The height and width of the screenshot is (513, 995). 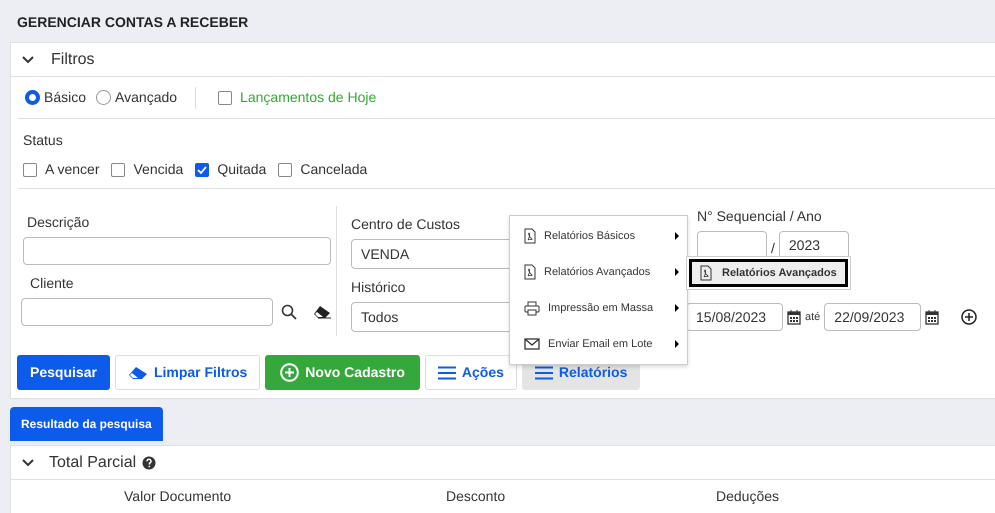 I want to click on radio-option: Básico, so click(x=55, y=97).